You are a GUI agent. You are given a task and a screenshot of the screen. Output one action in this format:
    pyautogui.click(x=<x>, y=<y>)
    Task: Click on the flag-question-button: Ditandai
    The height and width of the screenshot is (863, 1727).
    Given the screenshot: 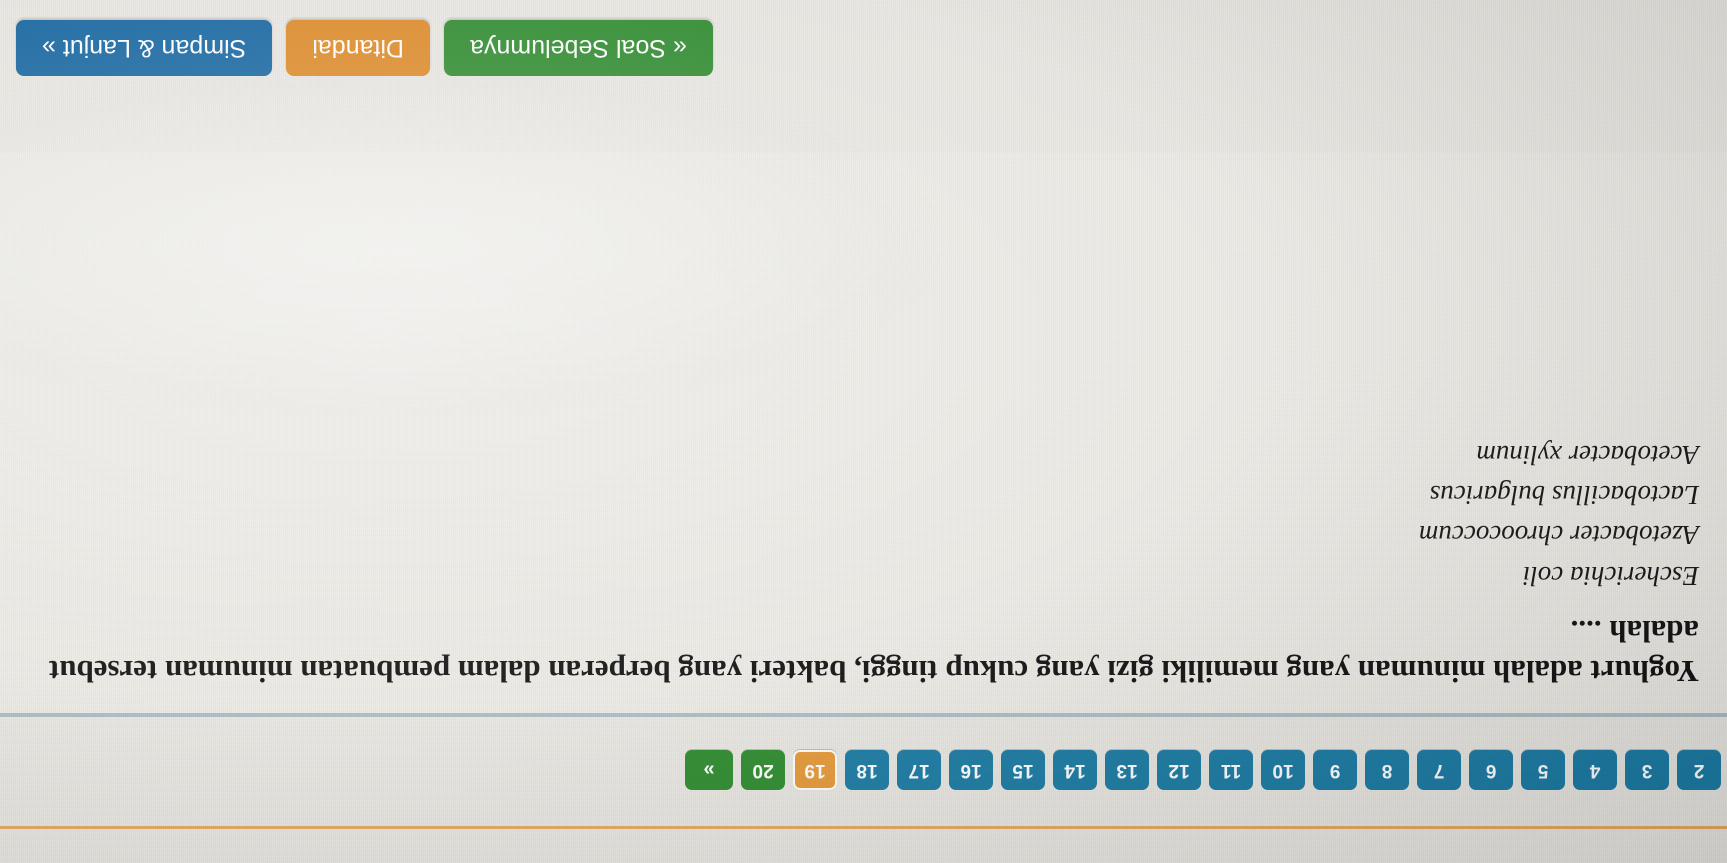 What is the action you would take?
    pyautogui.click(x=358, y=48)
    